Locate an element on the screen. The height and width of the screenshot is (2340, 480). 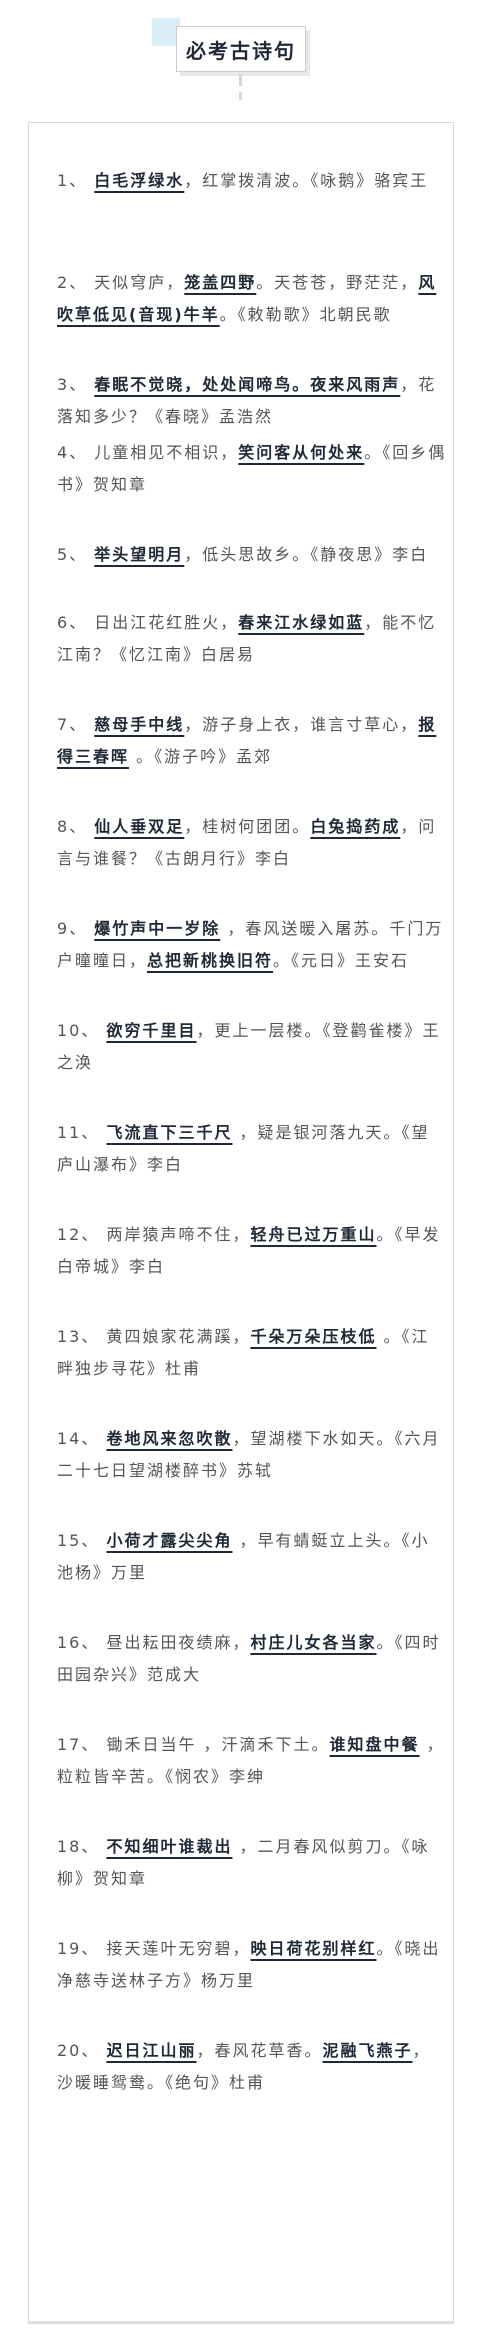
poem-number: 9 is located at coordinates (63, 928).